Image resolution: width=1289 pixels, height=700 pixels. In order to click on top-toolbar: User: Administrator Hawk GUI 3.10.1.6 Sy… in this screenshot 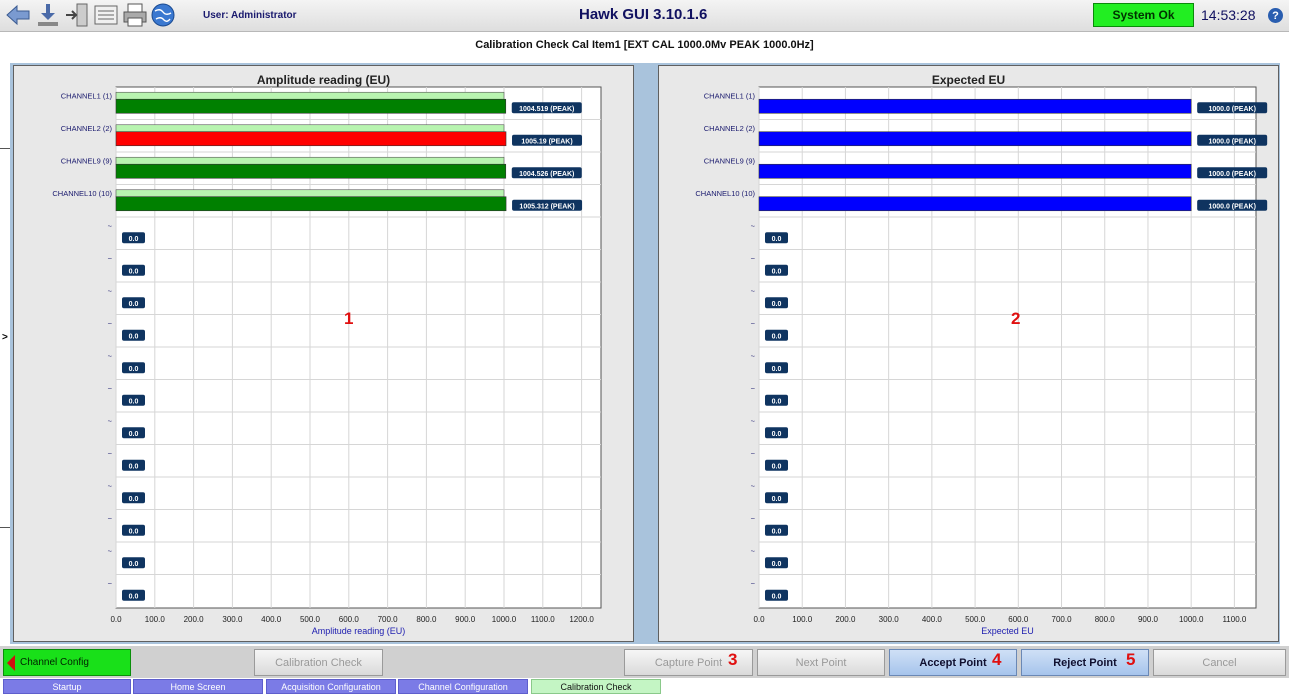, I will do `click(644, 16)`.